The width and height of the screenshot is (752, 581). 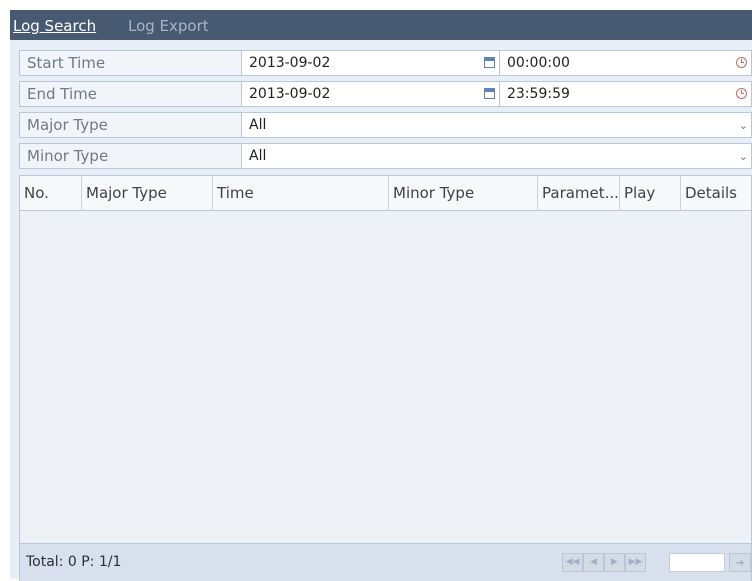 What do you see at coordinates (625, 94) in the screenshot?
I see `end-time-field: 23:59:59` at bounding box center [625, 94].